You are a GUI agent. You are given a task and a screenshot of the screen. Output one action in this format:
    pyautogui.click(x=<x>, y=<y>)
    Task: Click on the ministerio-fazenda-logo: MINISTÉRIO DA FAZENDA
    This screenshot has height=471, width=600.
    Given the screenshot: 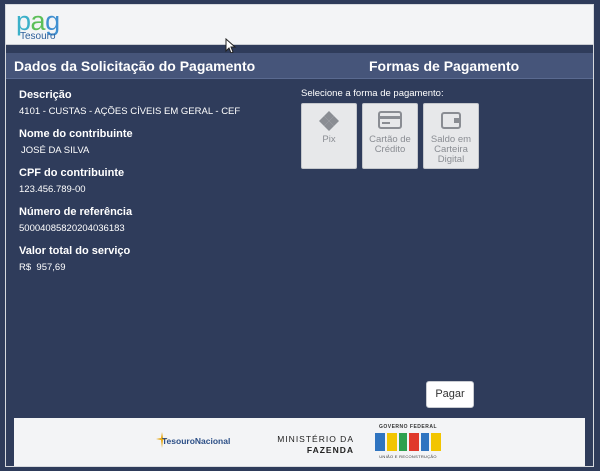 What is the action you would take?
    pyautogui.click(x=314, y=445)
    